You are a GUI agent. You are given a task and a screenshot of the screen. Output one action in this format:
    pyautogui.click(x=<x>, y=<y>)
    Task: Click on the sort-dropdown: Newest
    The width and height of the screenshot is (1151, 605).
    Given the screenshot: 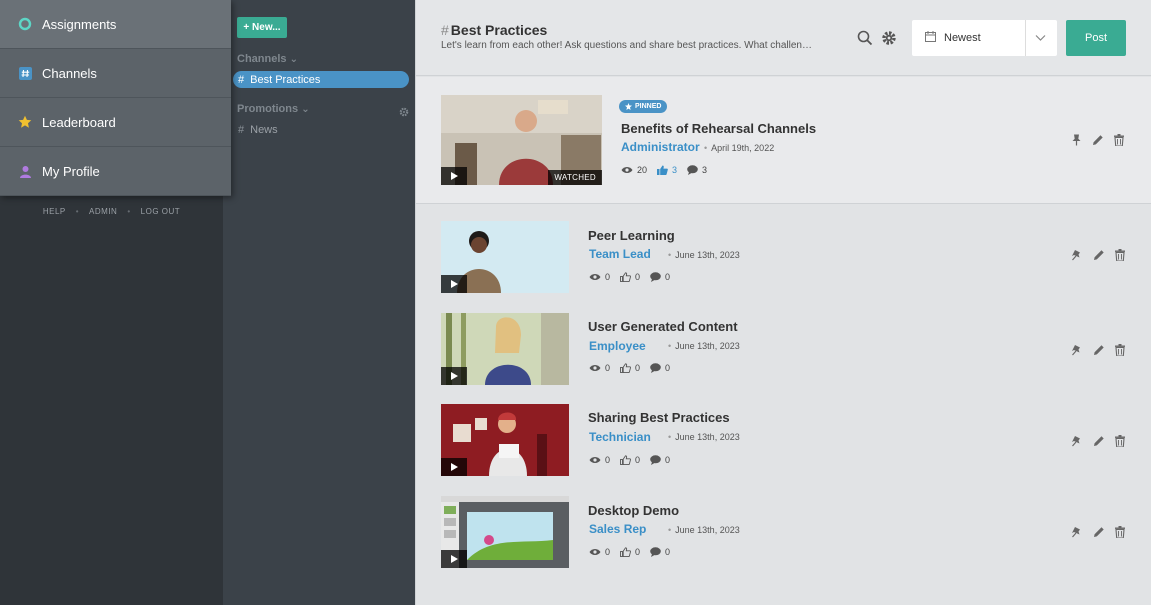 What is the action you would take?
    pyautogui.click(x=984, y=38)
    